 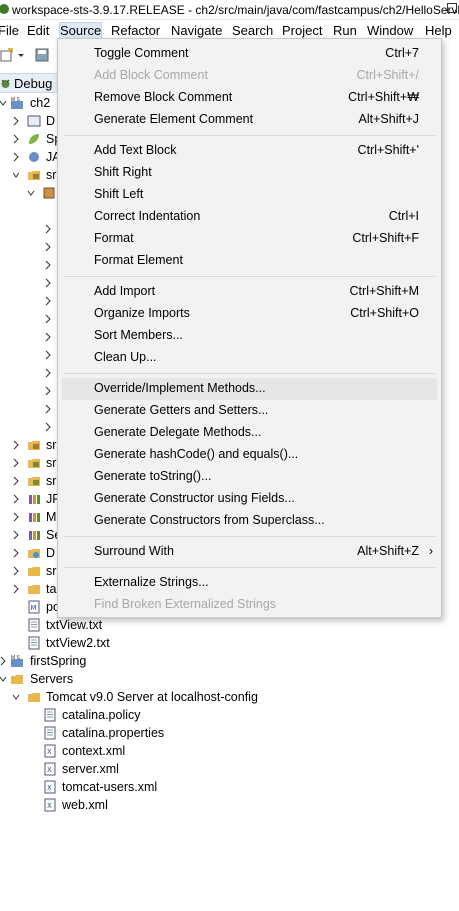 I want to click on menu-item-remove-block-comment: Remove Block Comment Ctrl+Shift+₩, so click(x=249, y=98).